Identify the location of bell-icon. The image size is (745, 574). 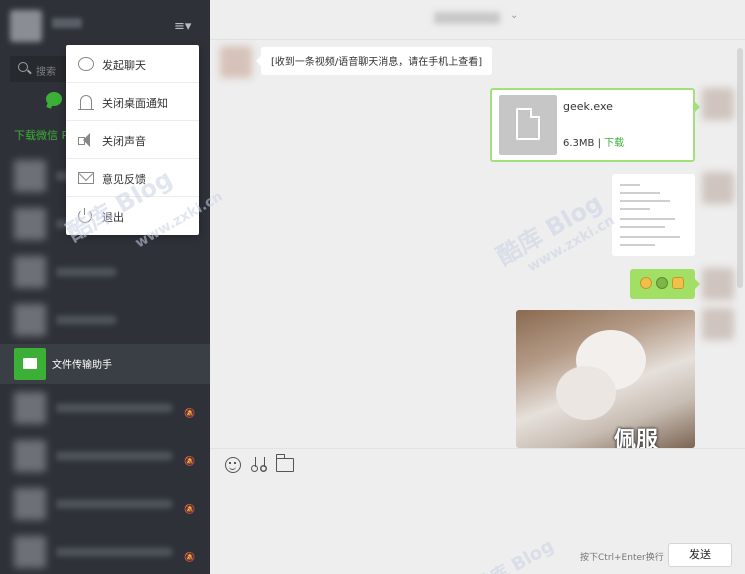
(86, 102).